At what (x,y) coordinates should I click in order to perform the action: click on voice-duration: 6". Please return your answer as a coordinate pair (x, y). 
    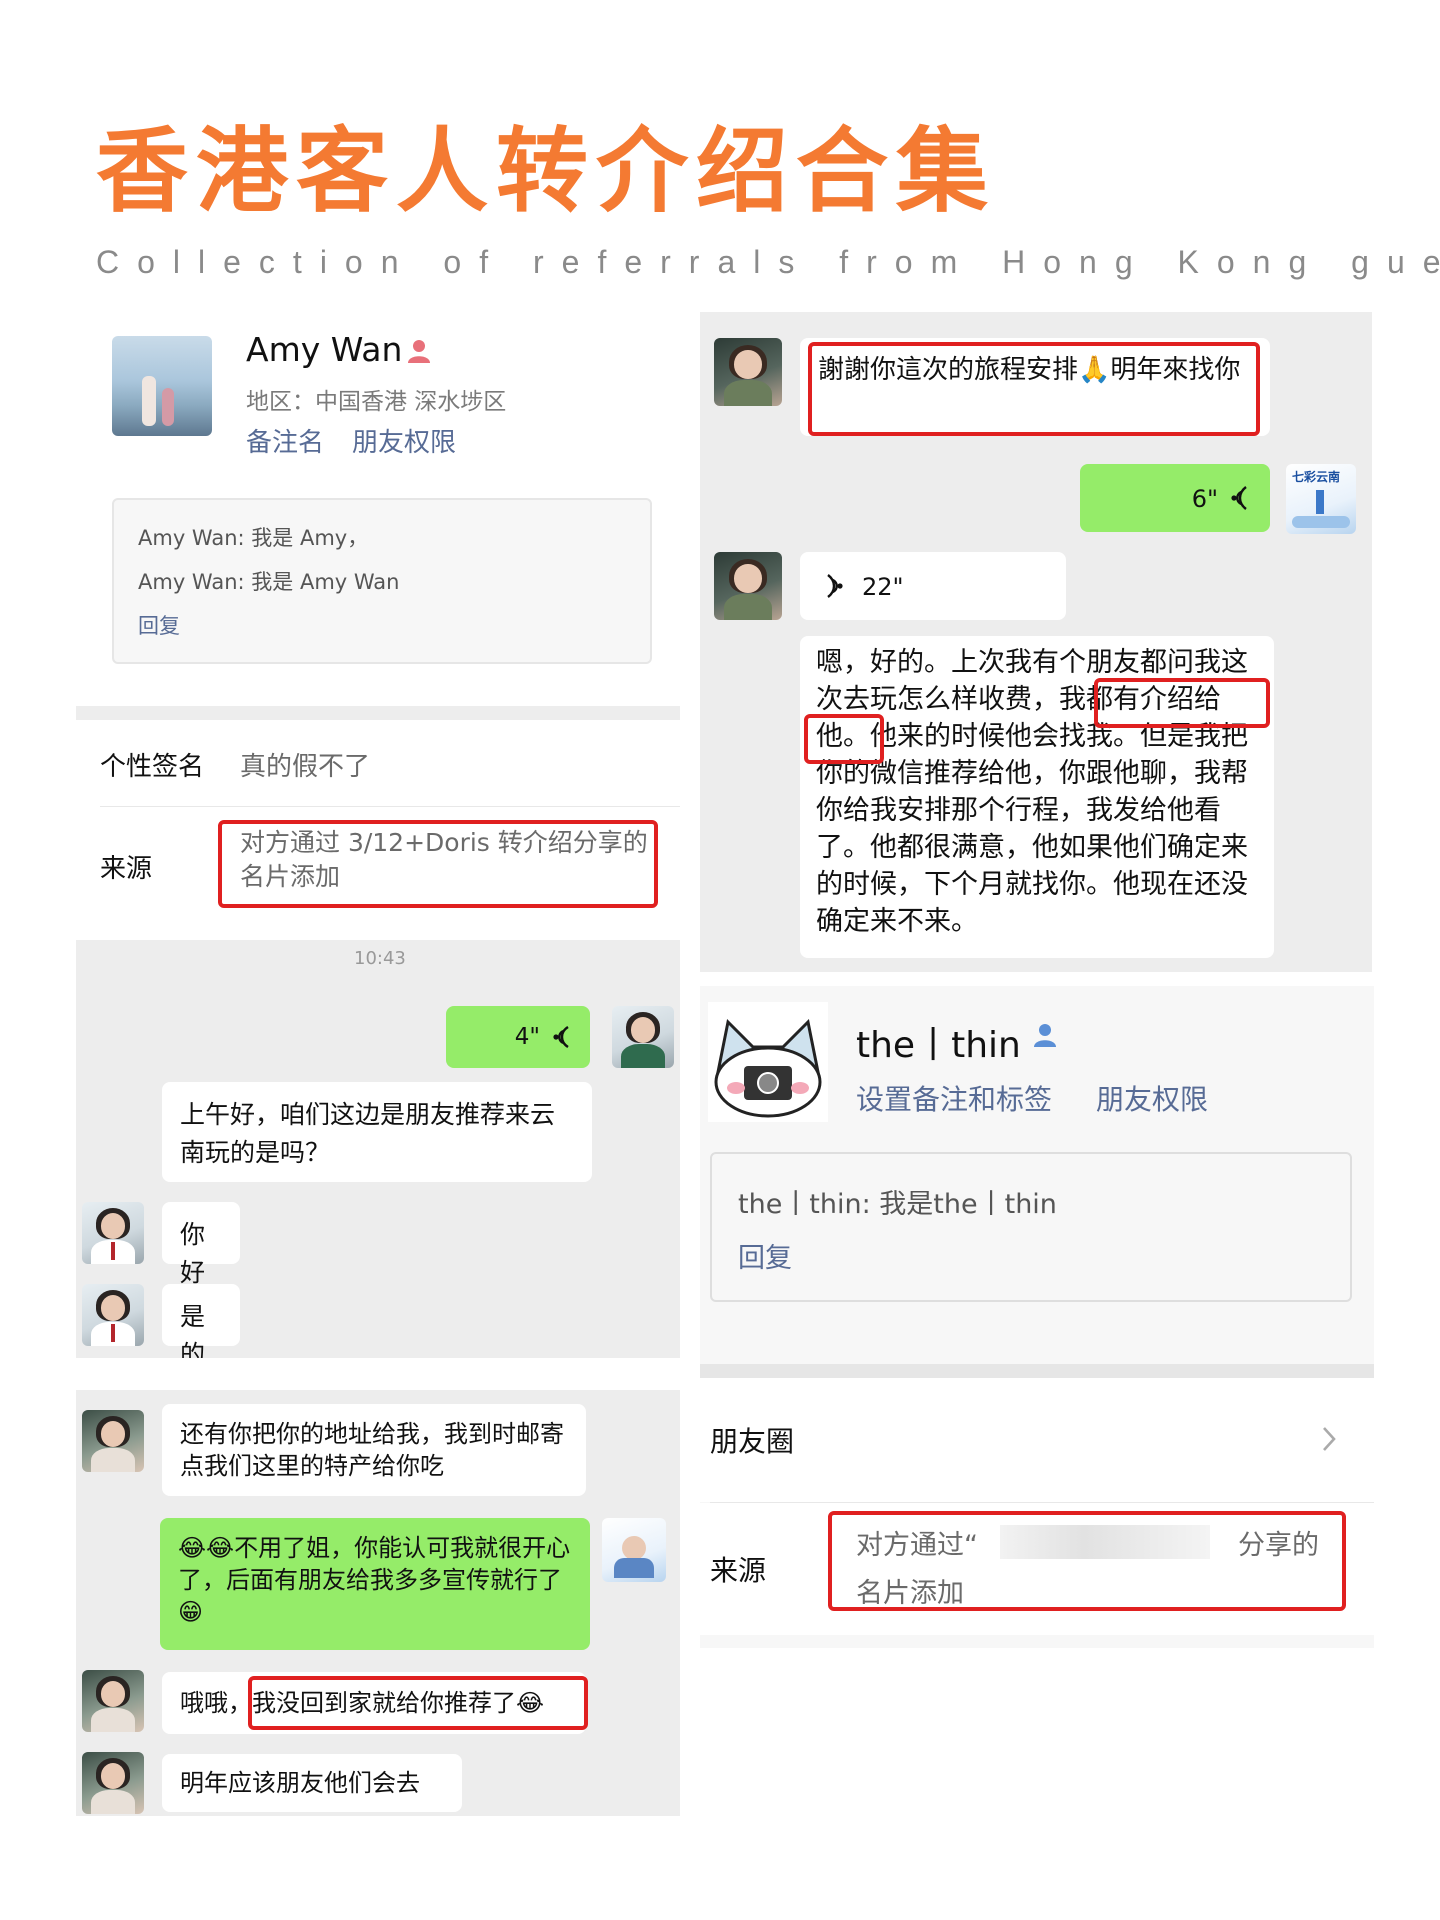
    Looking at the image, I should click on (1204, 499).